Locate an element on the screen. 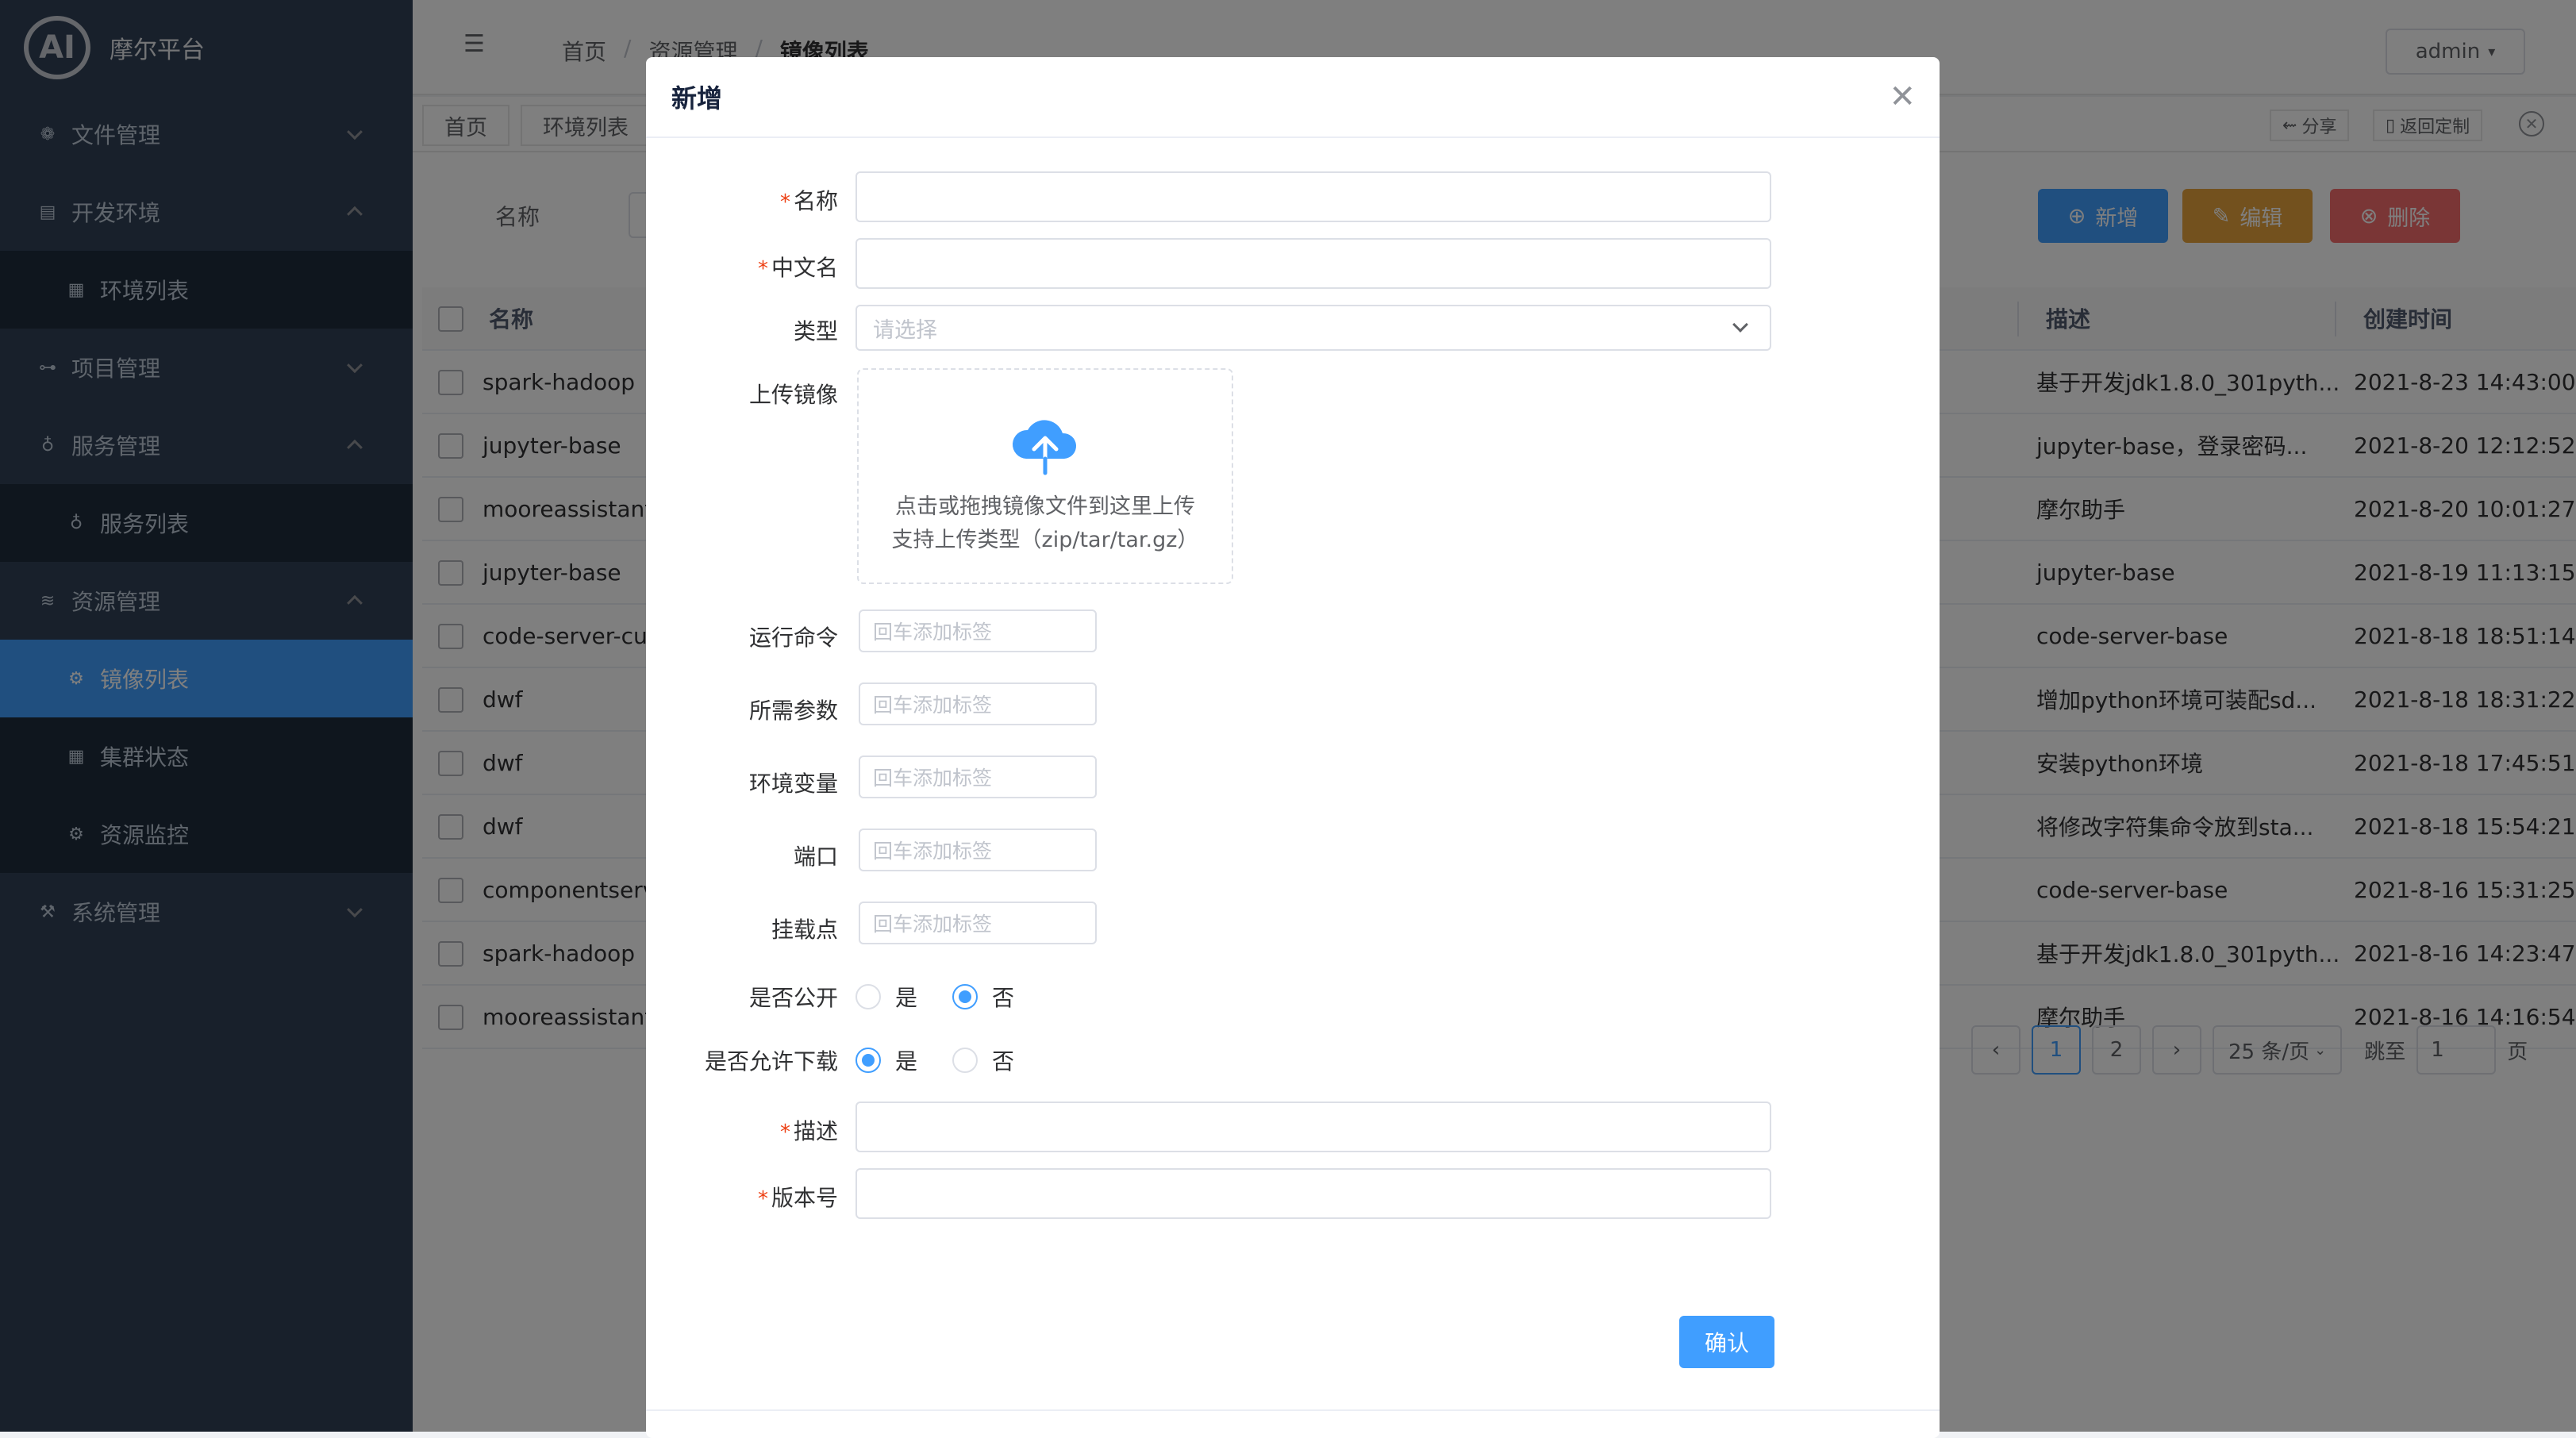  field-label-desc: * 描述 is located at coordinates (809, 1130).